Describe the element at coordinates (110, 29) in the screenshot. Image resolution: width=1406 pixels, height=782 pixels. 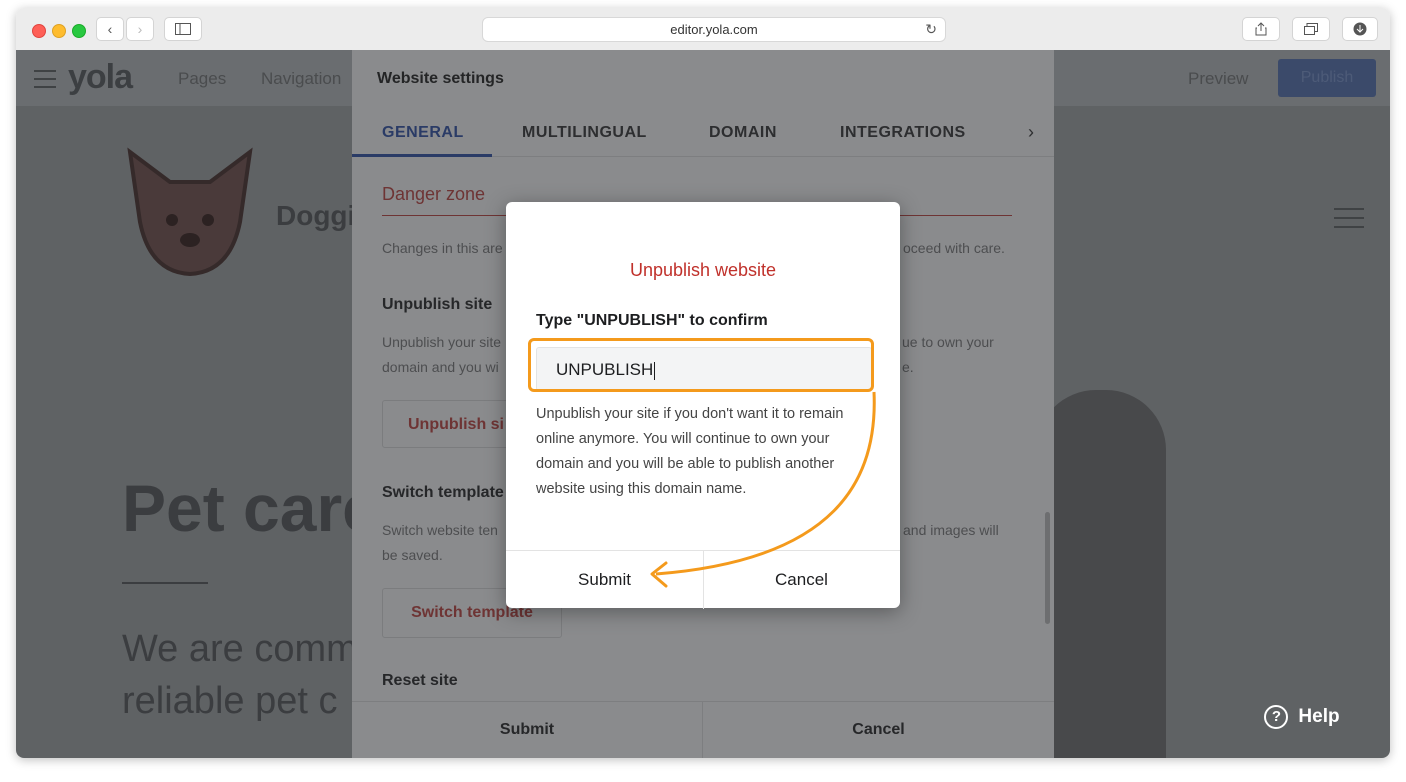
I see `back-icon: ‹` at that location.